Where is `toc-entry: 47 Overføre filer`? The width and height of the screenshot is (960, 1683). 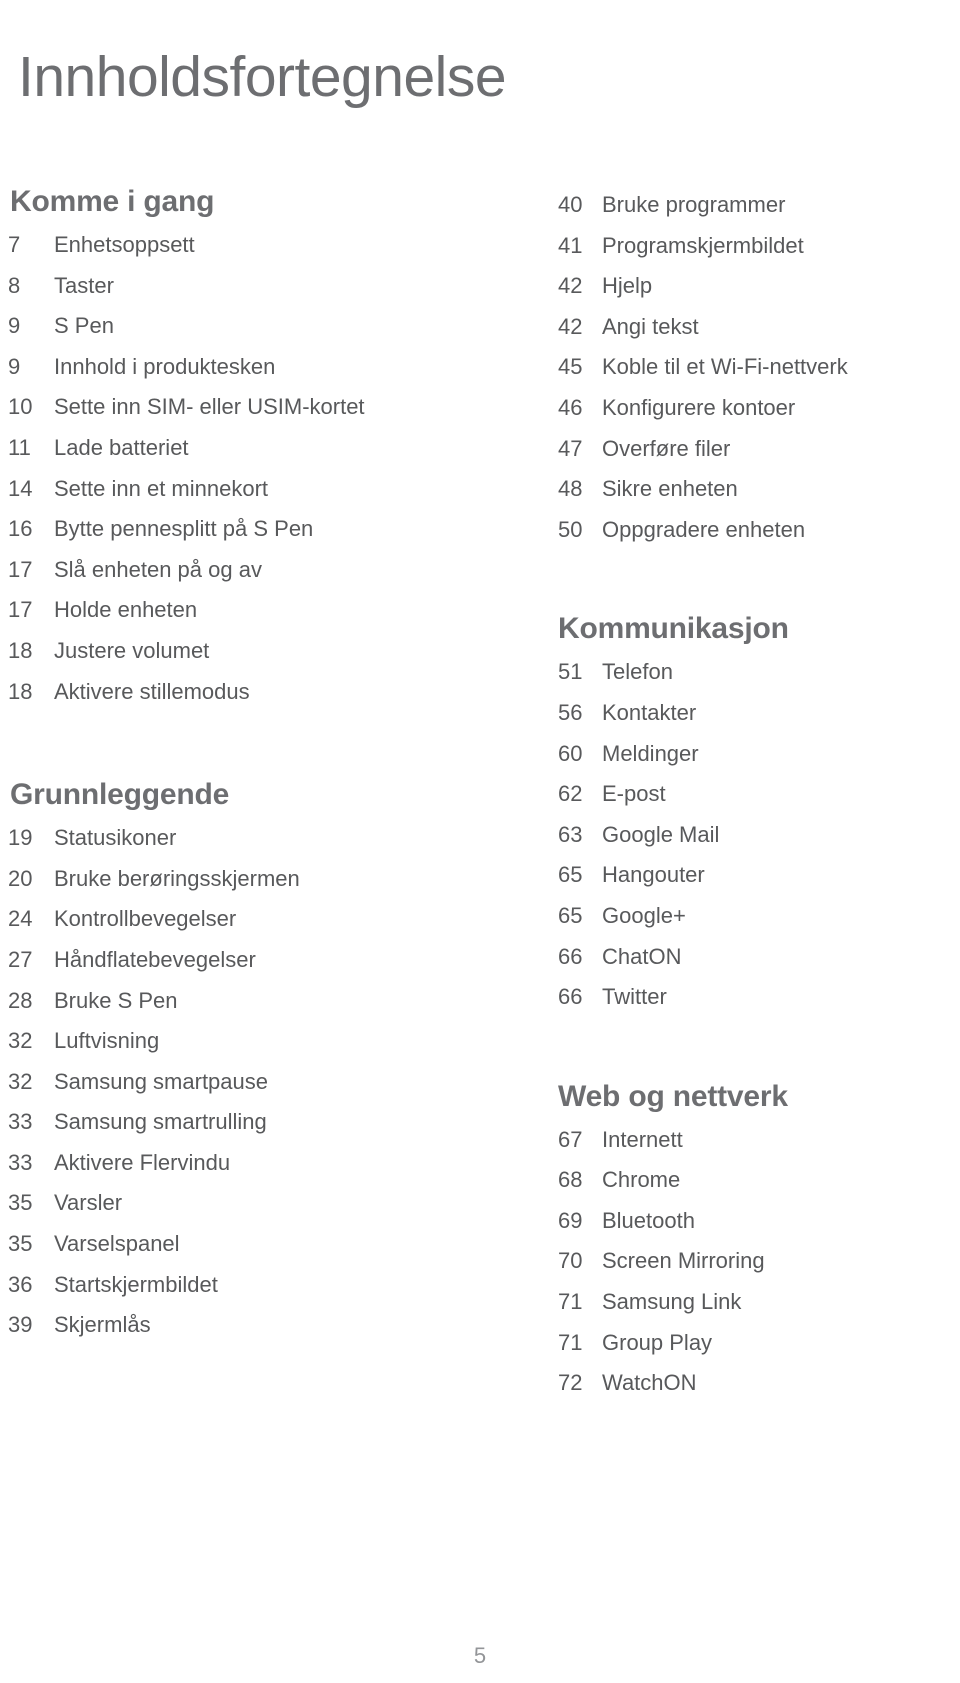
toc-entry: 47 Overføre filer is located at coordinates (750, 449).